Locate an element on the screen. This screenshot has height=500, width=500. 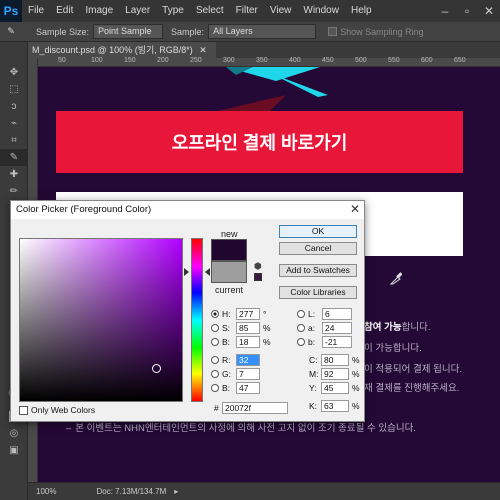
lab-b-row: b: -21 is located at coordinates (324, 342).